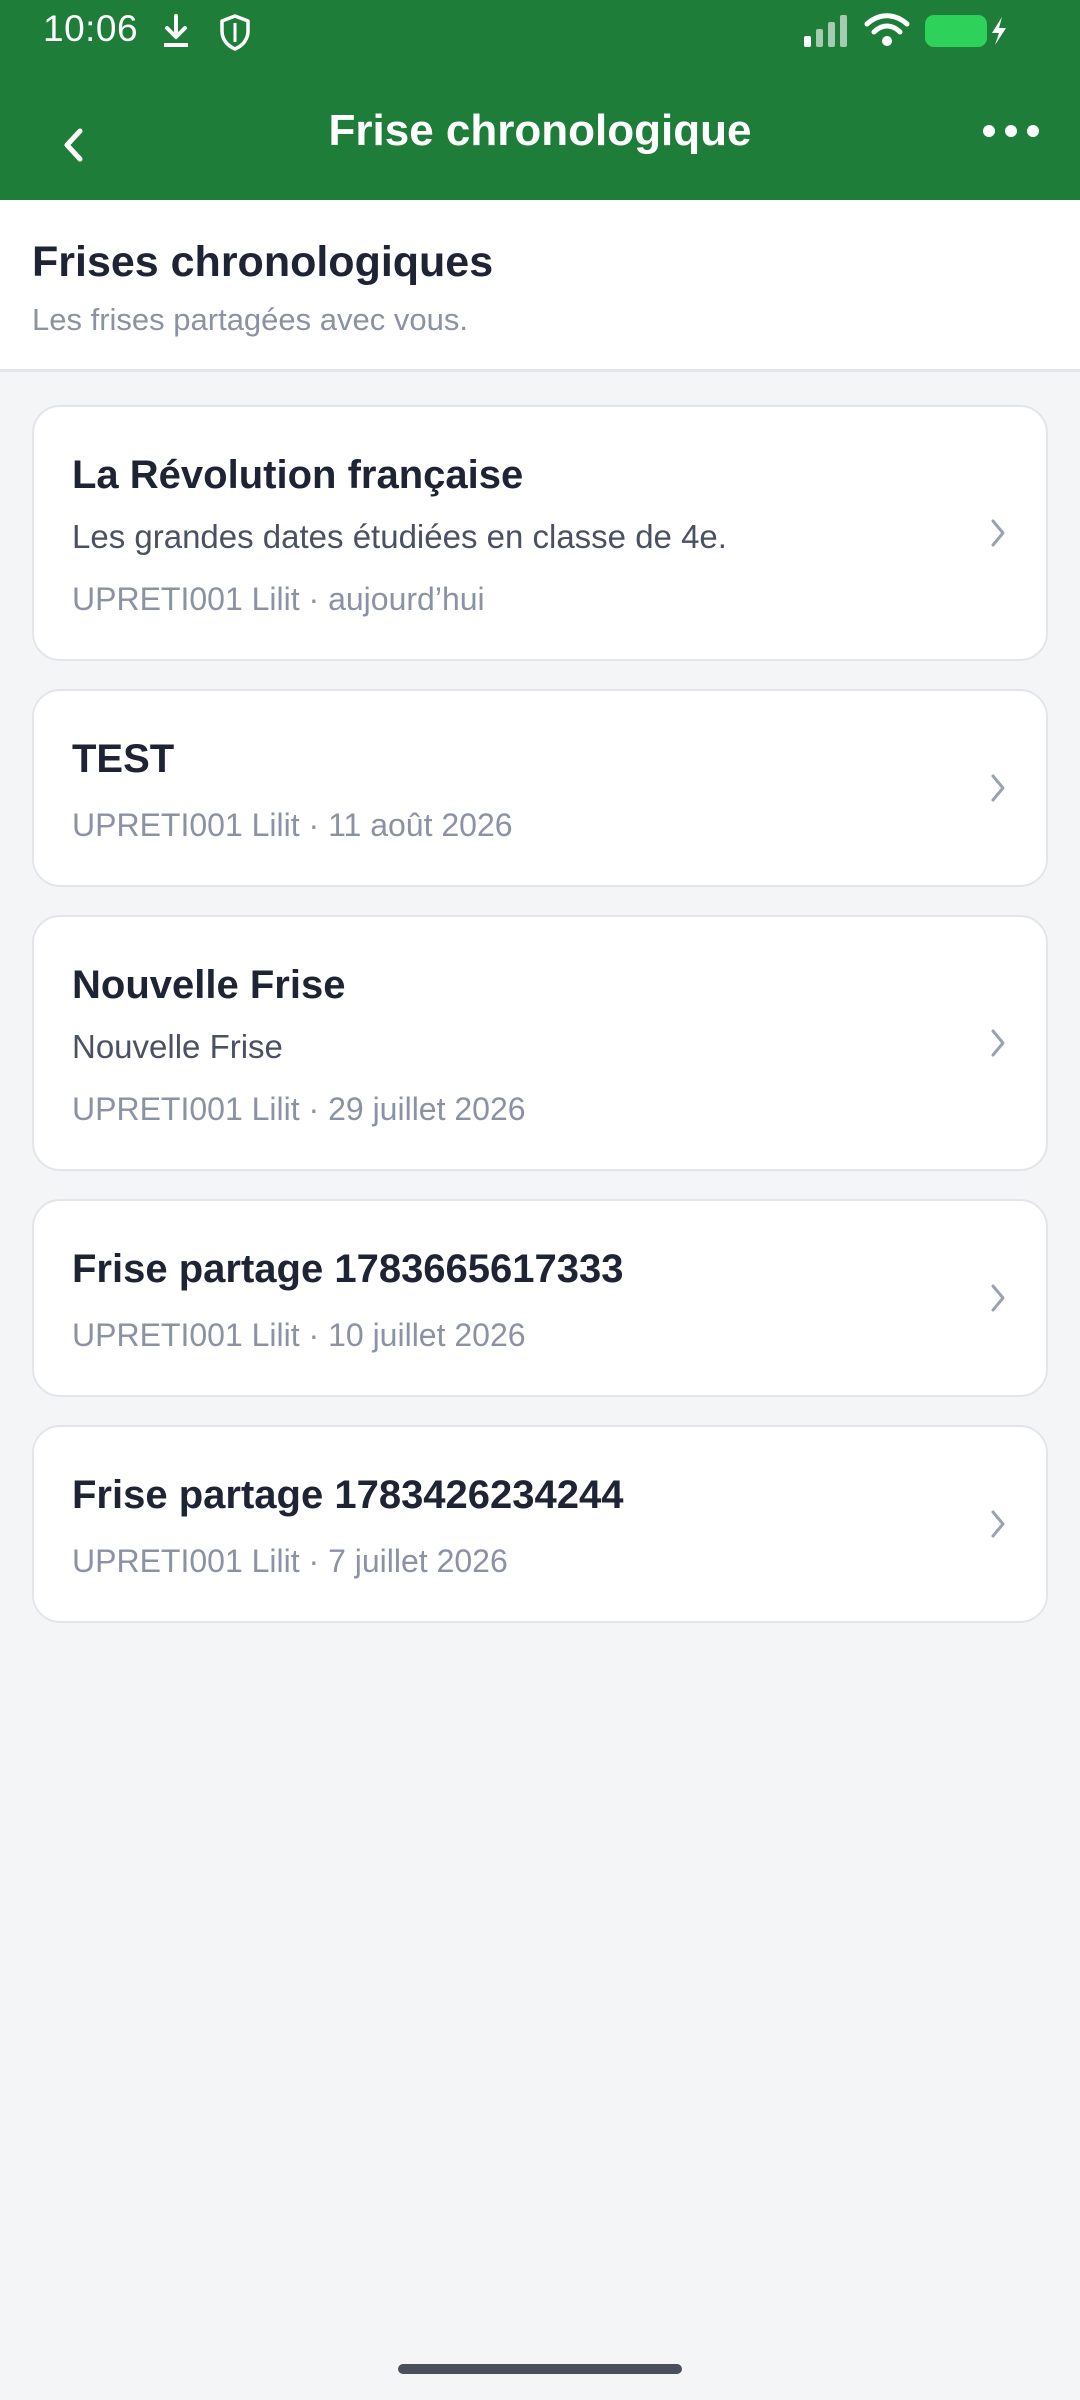  I want to click on app-bar: Frise chronologique, so click(540, 131).